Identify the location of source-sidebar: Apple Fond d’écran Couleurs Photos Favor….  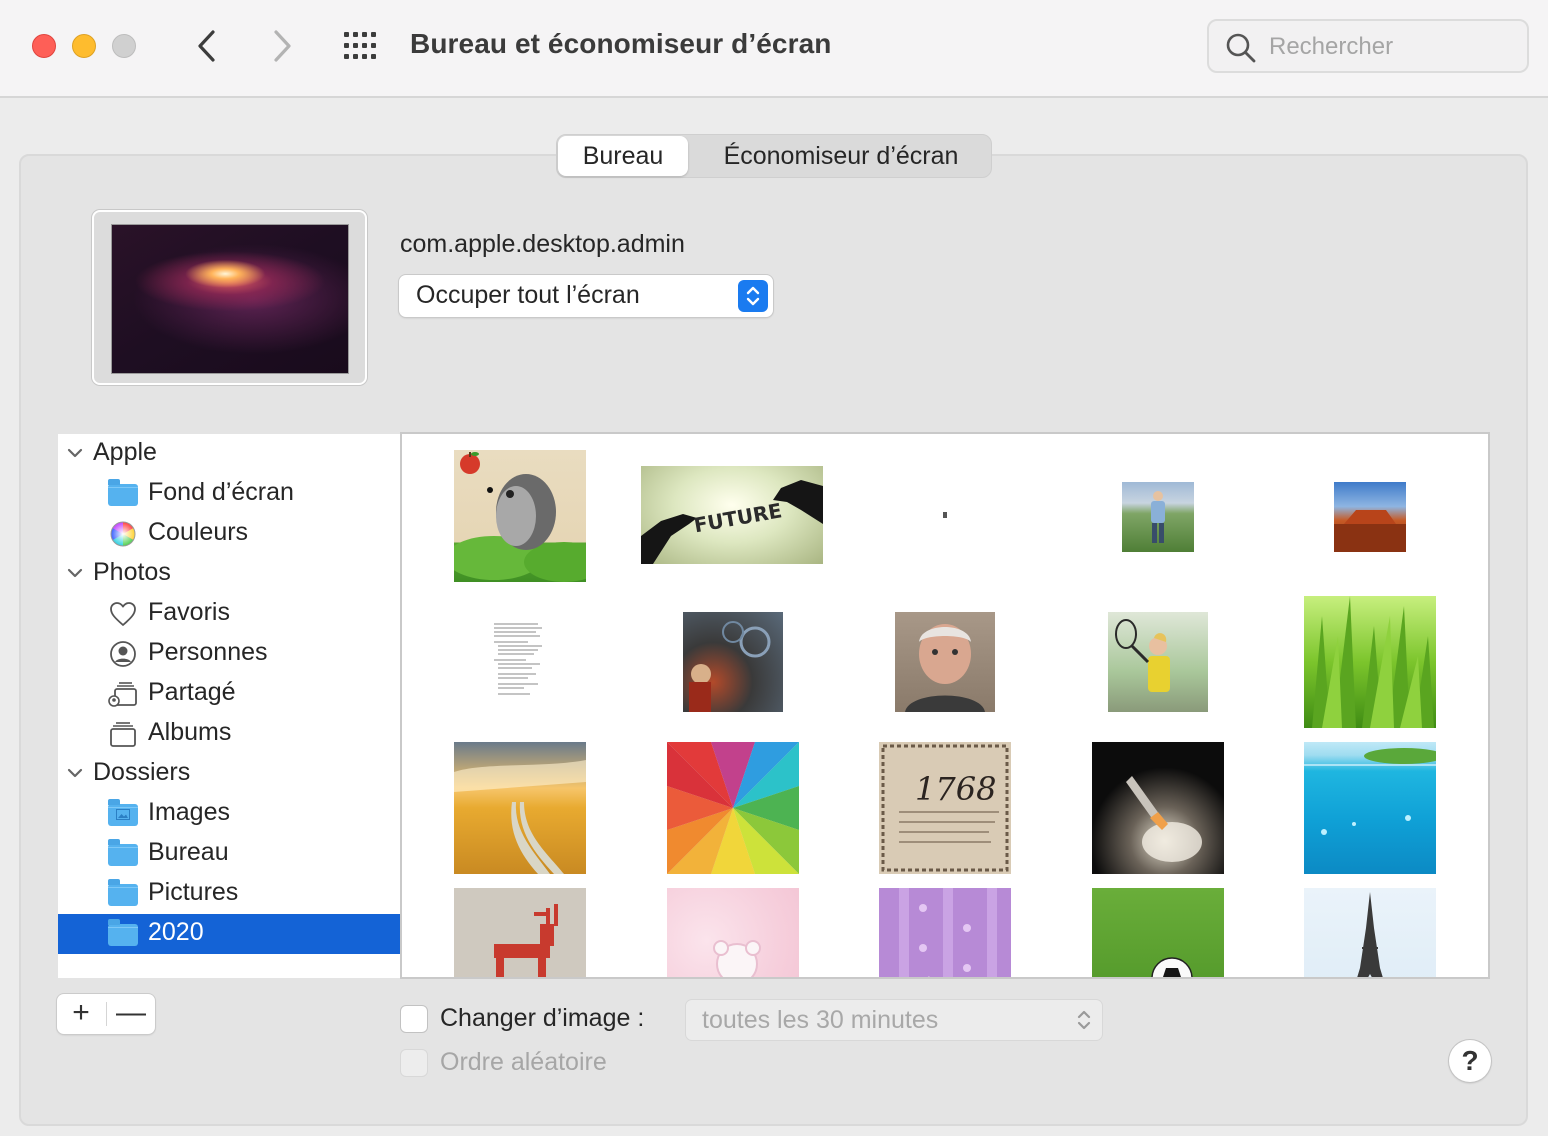
(229, 706).